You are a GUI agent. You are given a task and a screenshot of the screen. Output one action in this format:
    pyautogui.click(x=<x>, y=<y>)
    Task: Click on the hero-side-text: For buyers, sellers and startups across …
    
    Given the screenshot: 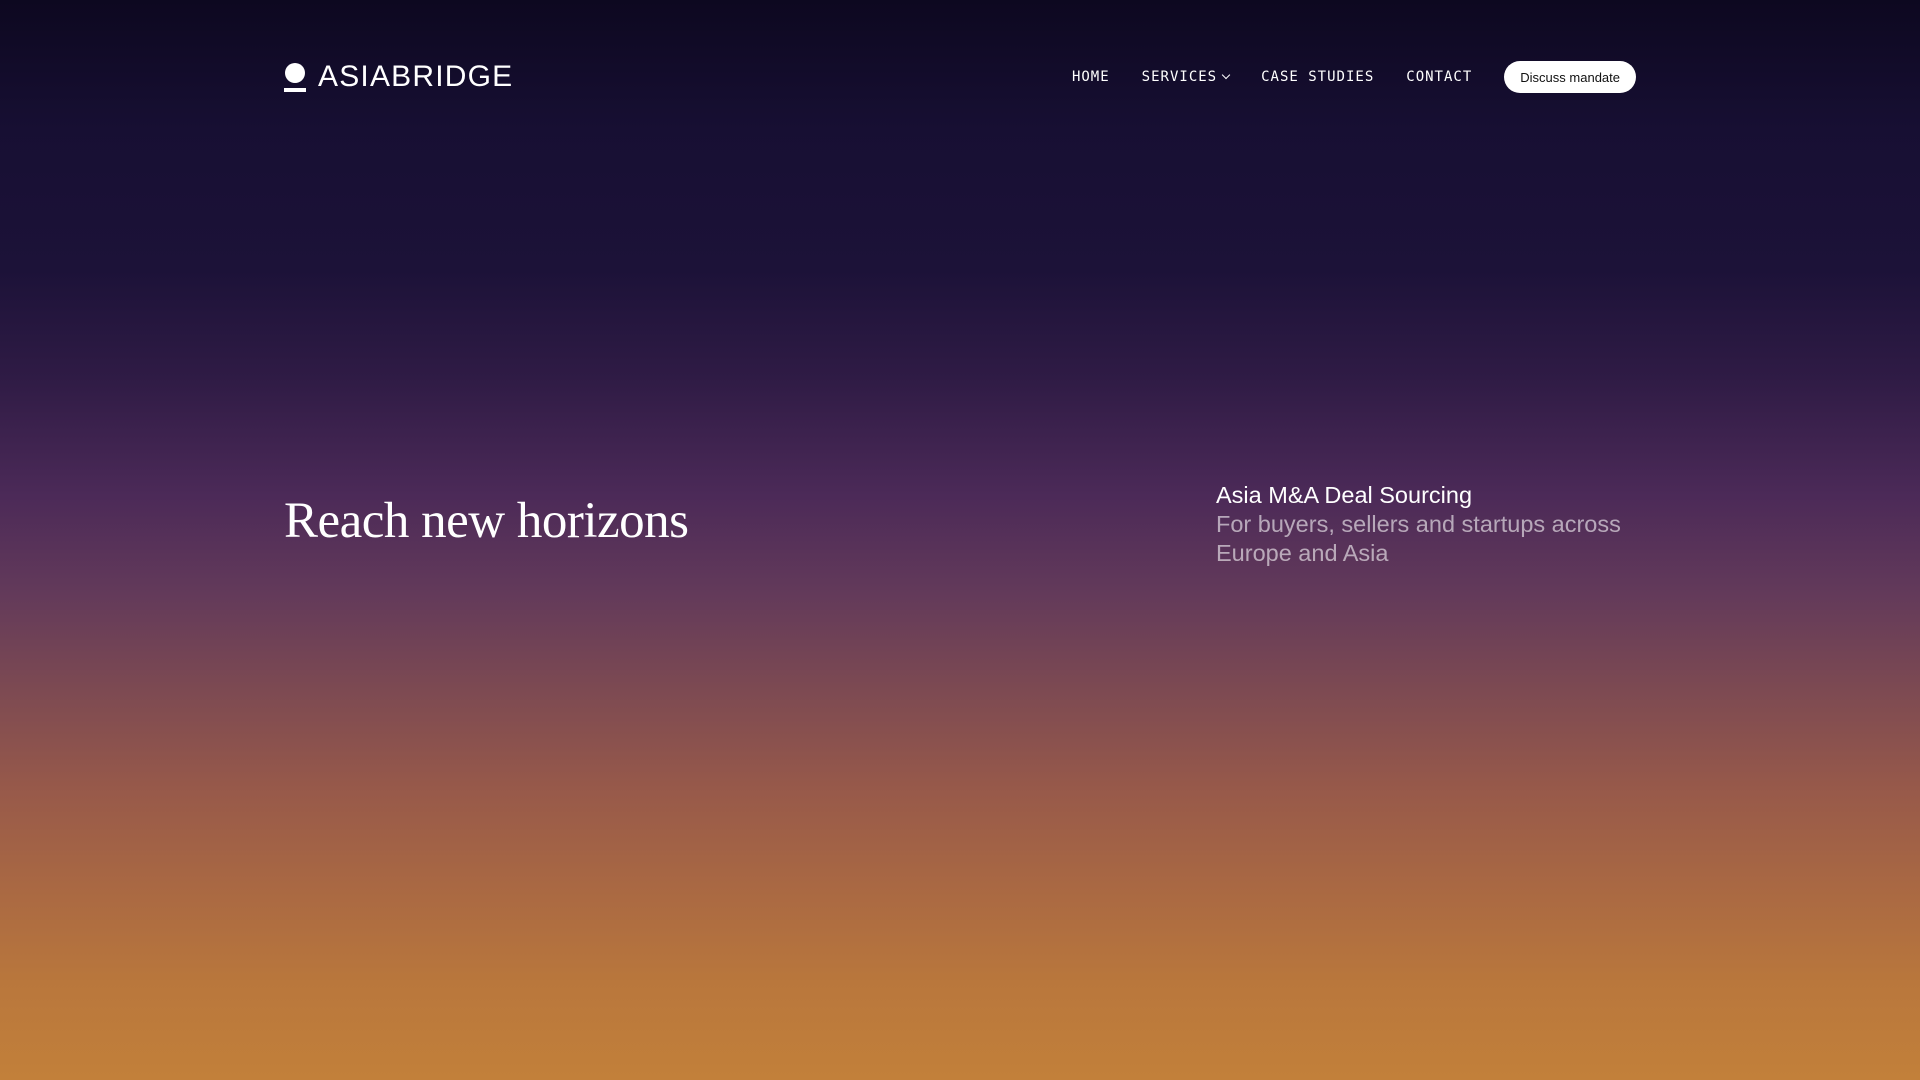 What is the action you would take?
    pyautogui.click(x=1418, y=538)
    